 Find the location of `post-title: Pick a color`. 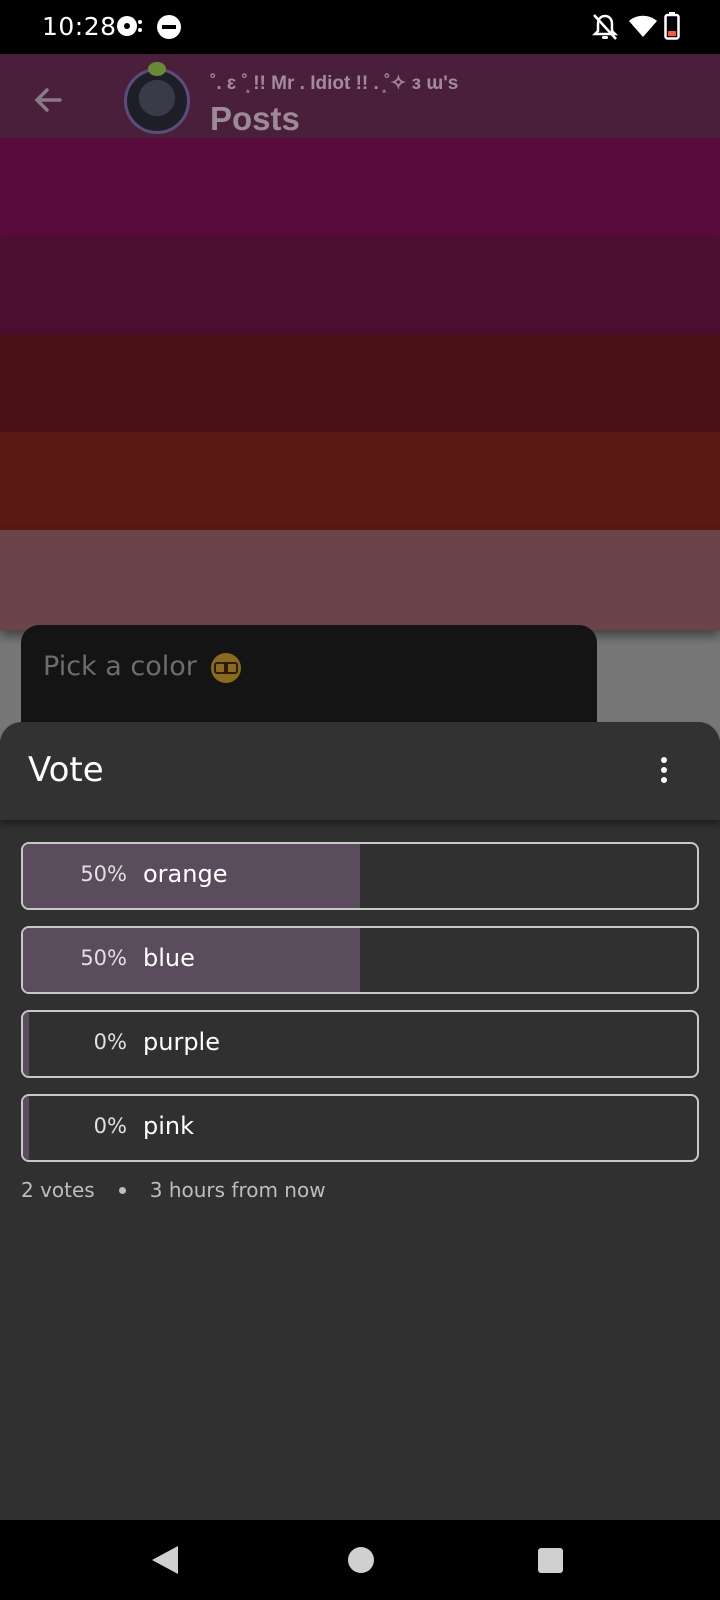

post-title: Pick a color is located at coordinates (142, 667).